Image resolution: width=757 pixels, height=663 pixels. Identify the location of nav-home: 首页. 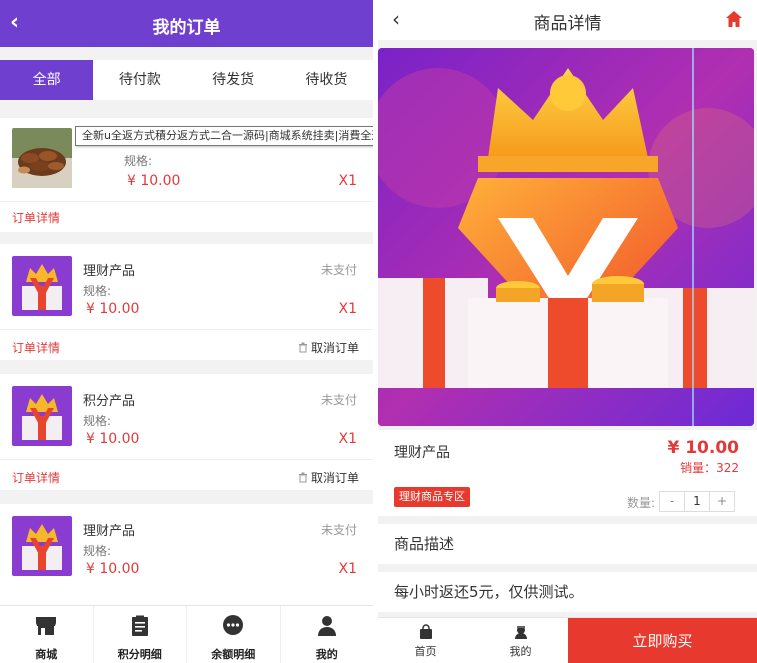
(425, 640).